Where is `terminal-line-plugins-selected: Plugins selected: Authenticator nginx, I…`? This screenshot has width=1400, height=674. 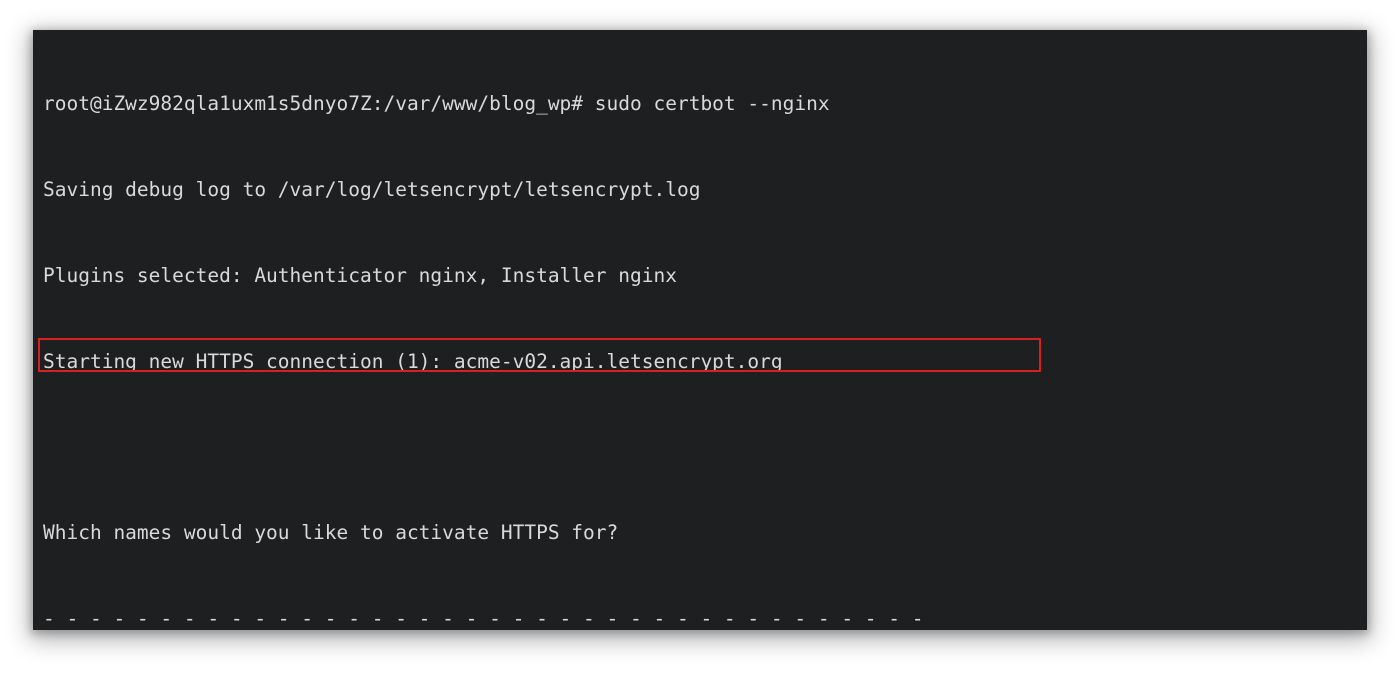
terminal-line-plugins-selected: Plugins selected: Authenticator nginx, I… is located at coordinates (360, 275).